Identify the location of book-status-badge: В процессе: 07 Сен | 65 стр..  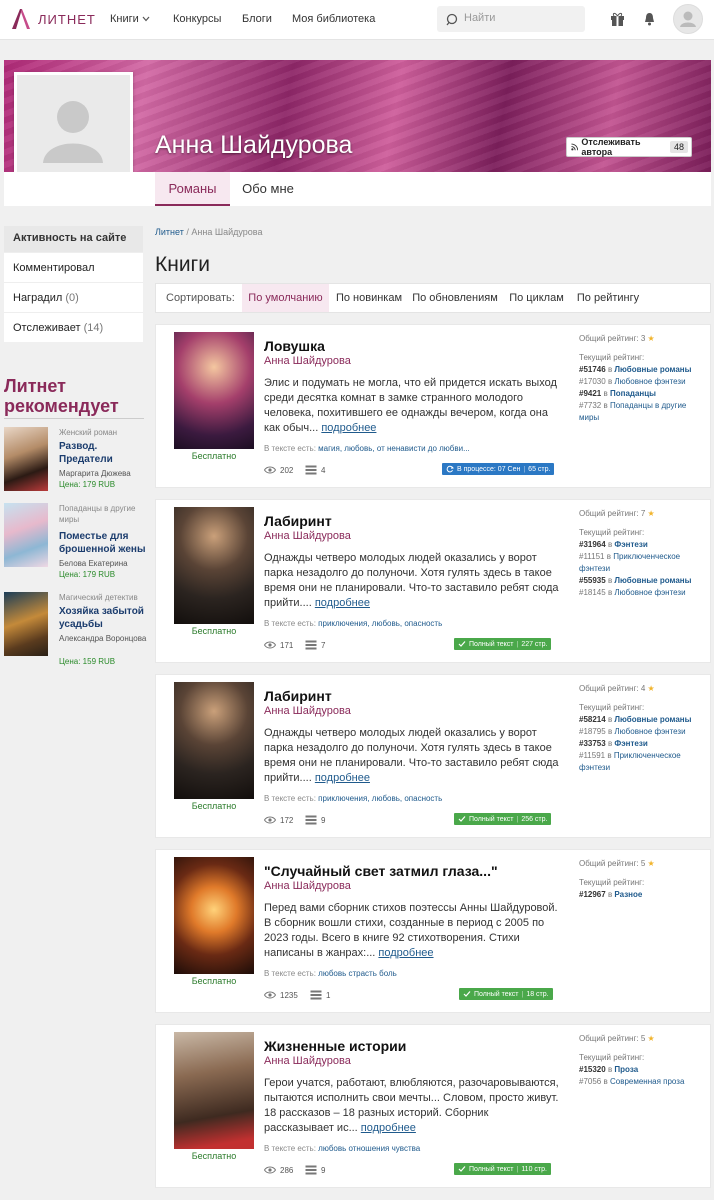
(498, 469).